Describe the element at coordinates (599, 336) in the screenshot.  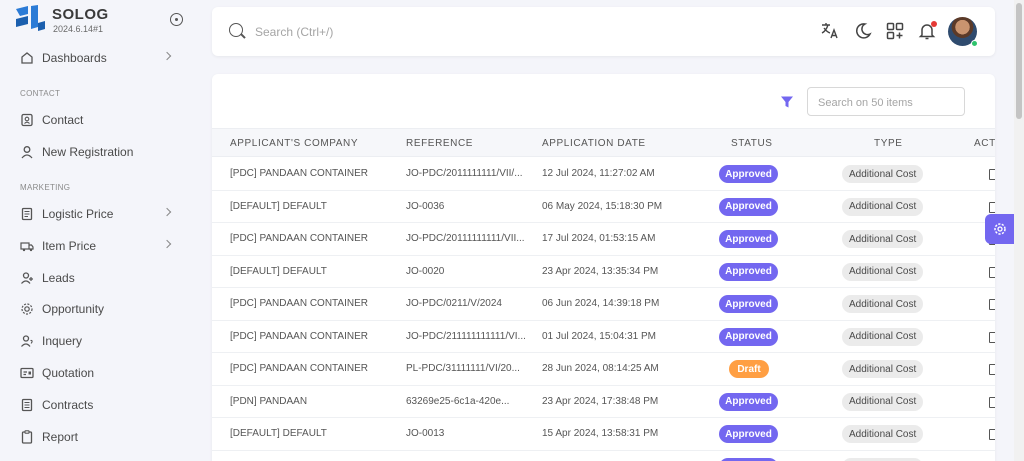
I see `cell-application-date: 01 Jul 2024, 15:04:31 PM` at that location.